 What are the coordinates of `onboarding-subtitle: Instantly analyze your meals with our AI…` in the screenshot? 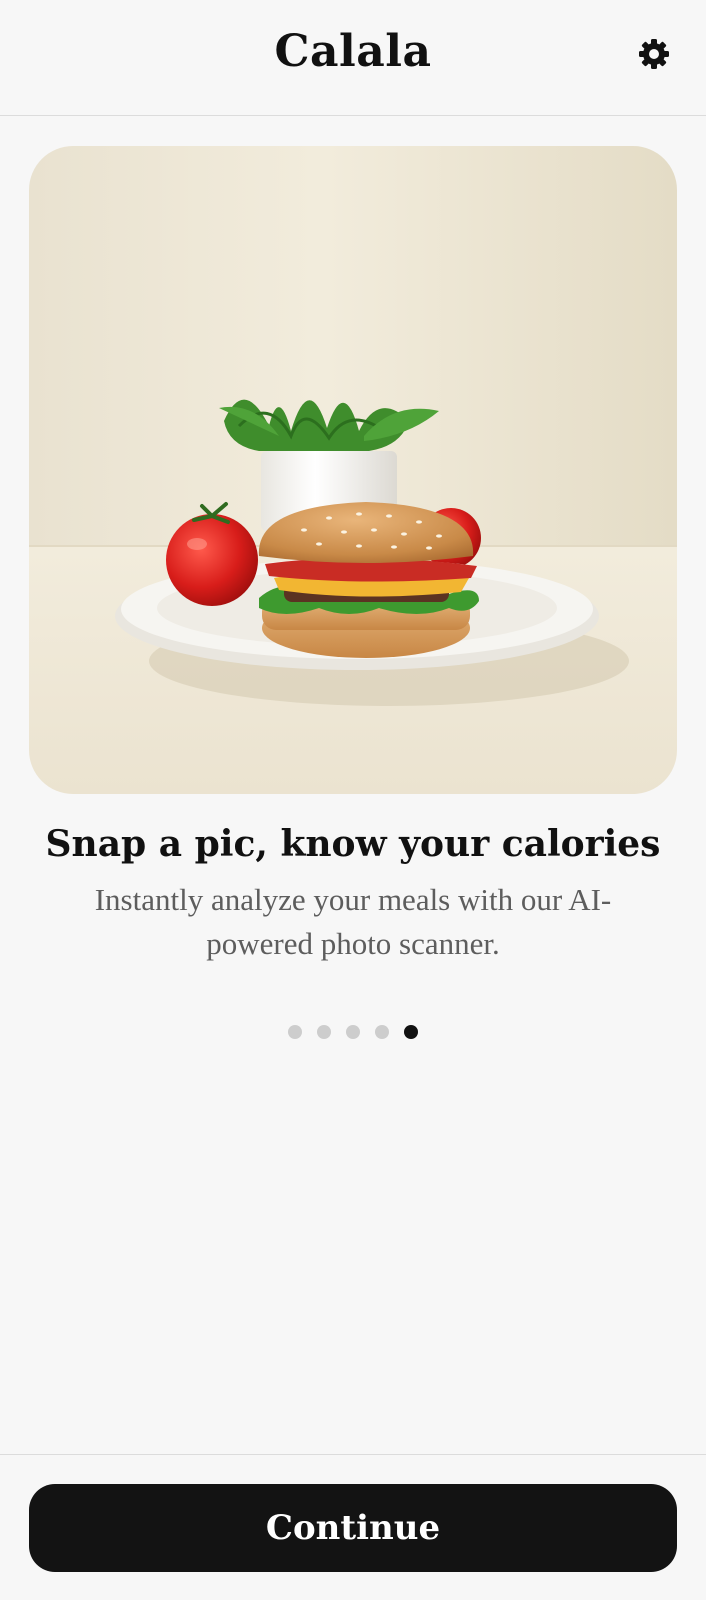 It's located at (353, 921).